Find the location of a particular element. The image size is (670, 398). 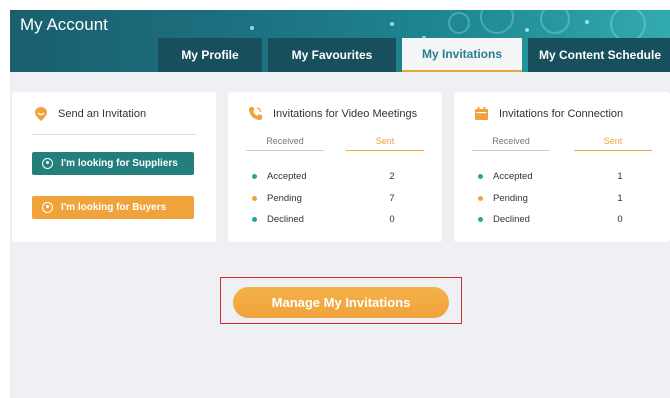

video-meetings-title: Invitations for Video Meetings is located at coordinates (345, 113).